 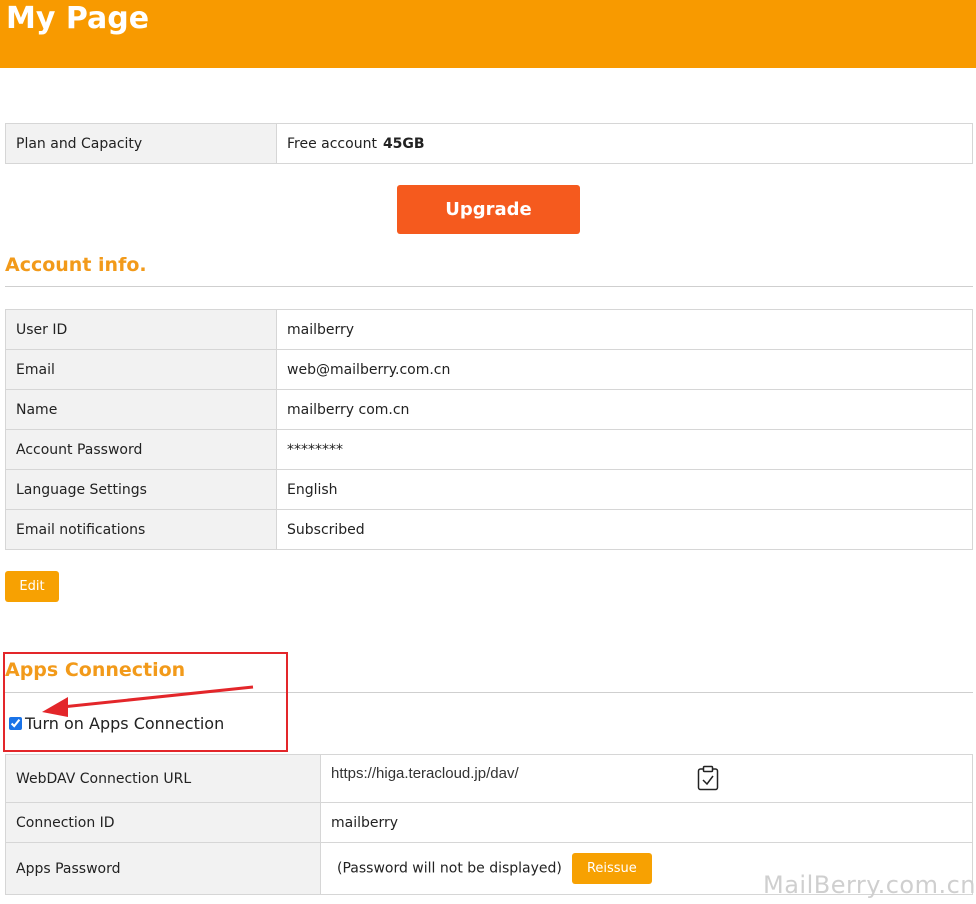 What do you see at coordinates (141, 143) in the screenshot?
I see `plan-label: Plan and Capacity` at bounding box center [141, 143].